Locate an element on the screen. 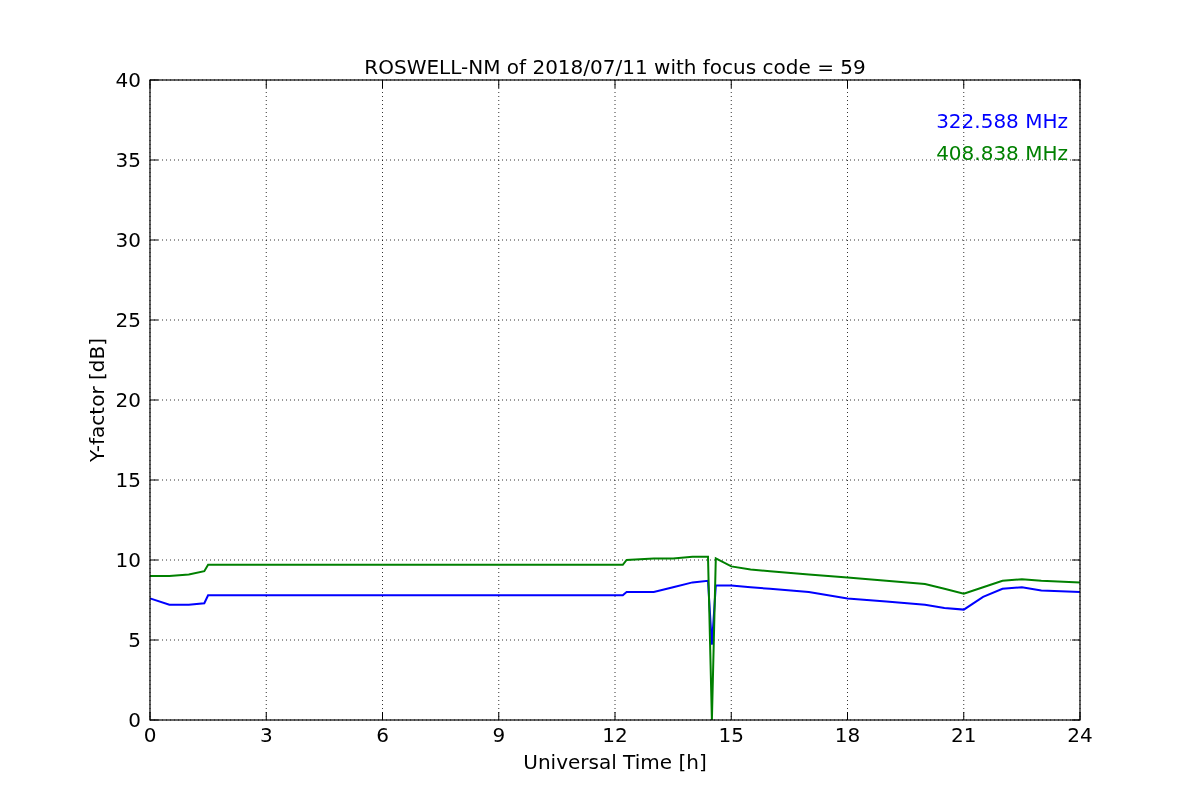  tick-label: 35 is located at coordinates (128, 160).